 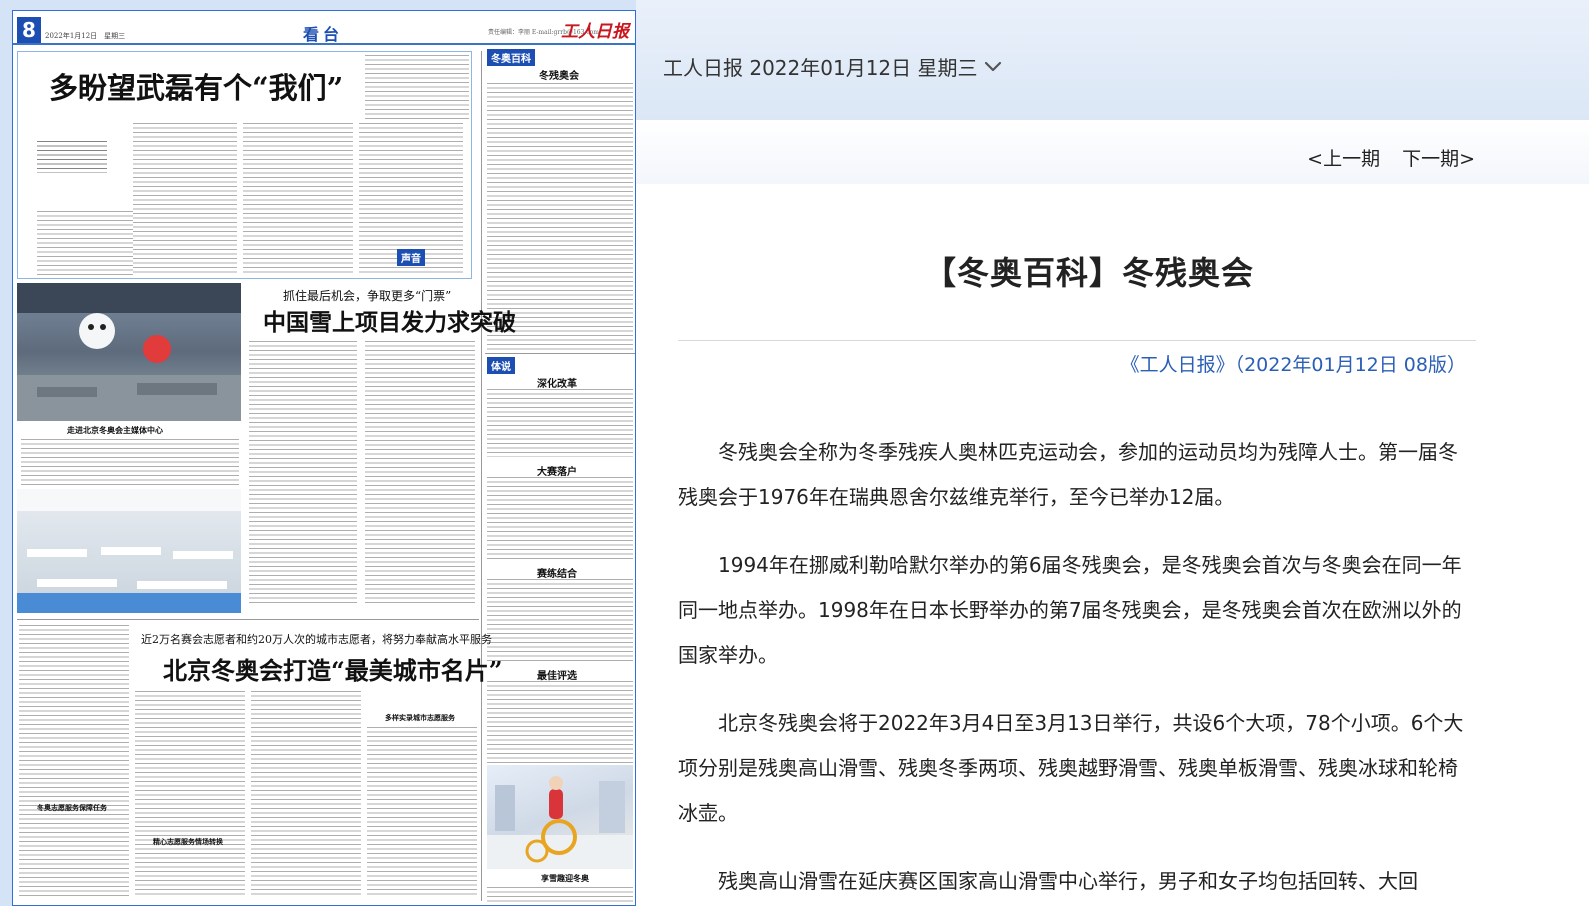 I want to click on subhead-jingxin: 精心志愿服务情场转换, so click(x=188, y=841).